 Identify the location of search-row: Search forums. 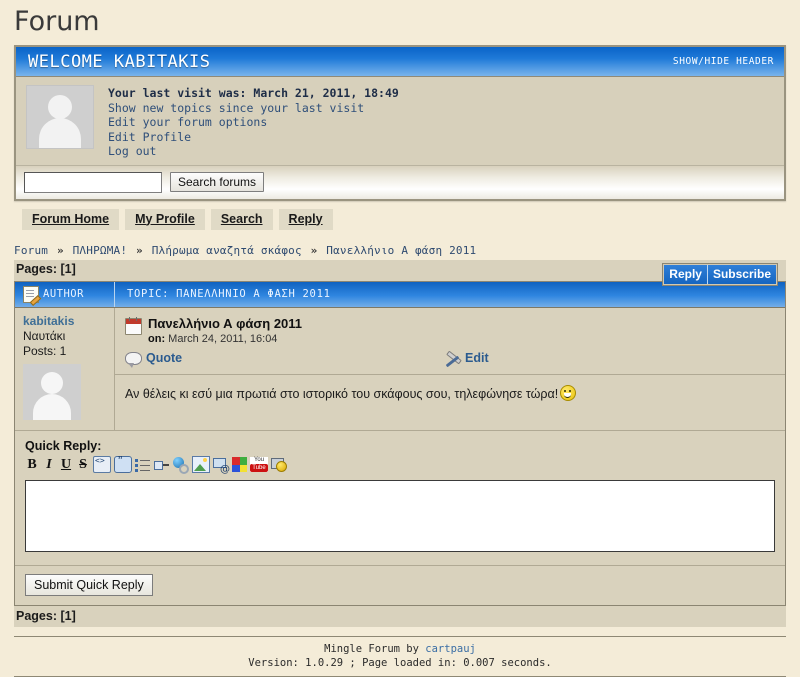
(400, 181).